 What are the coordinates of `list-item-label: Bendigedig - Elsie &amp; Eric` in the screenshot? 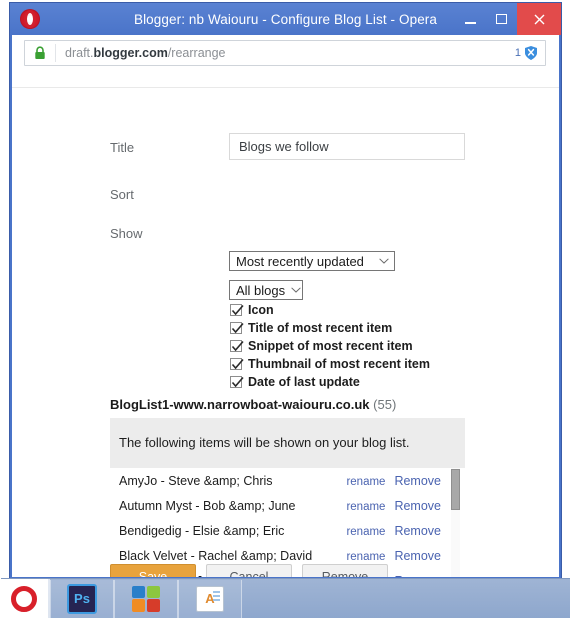 It's located at (202, 530).